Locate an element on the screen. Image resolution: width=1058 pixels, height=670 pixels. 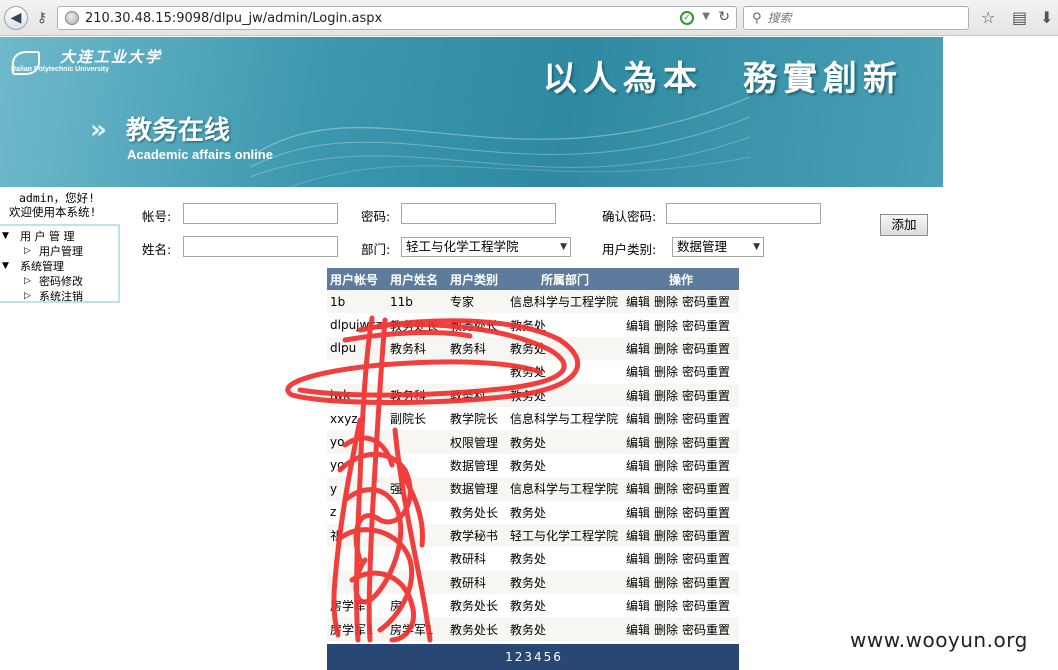
cell-department: 信息科学与工程学院 is located at coordinates (565, 302).